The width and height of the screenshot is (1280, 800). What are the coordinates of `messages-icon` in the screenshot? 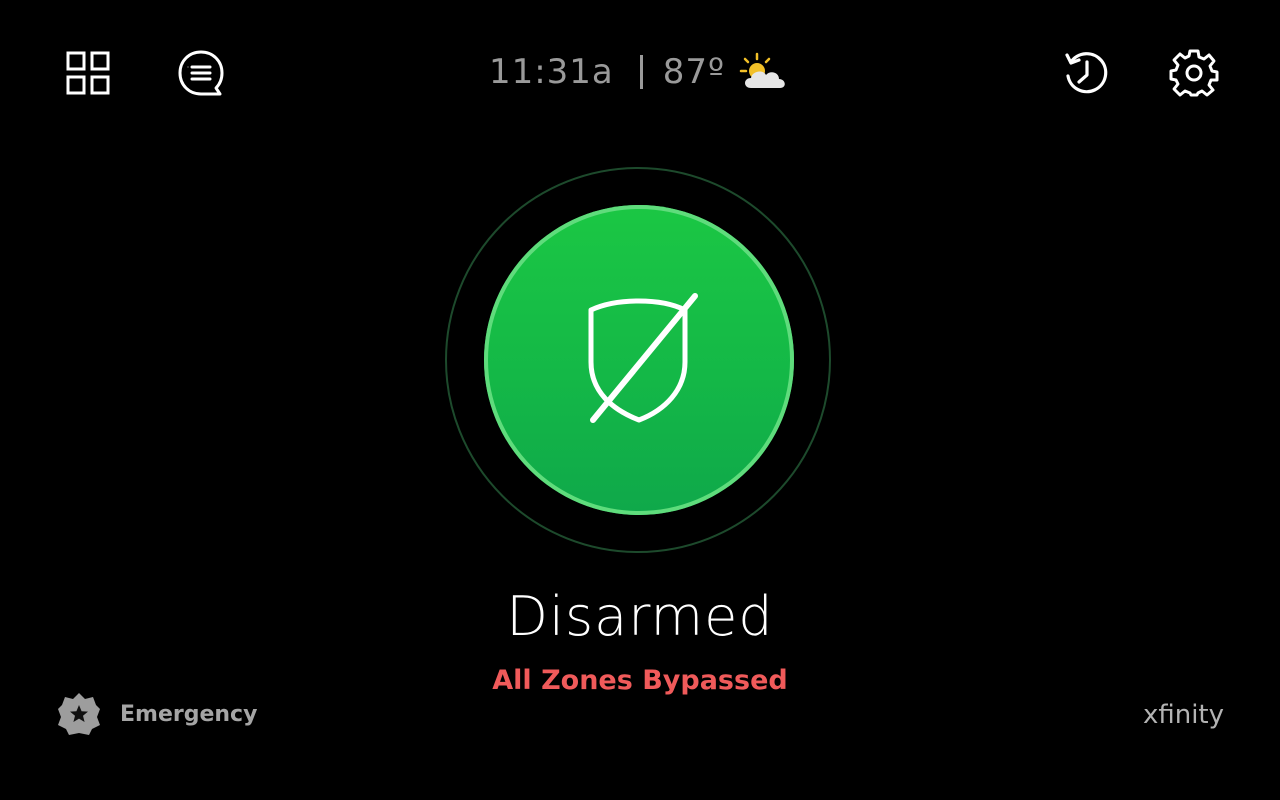 It's located at (201, 73).